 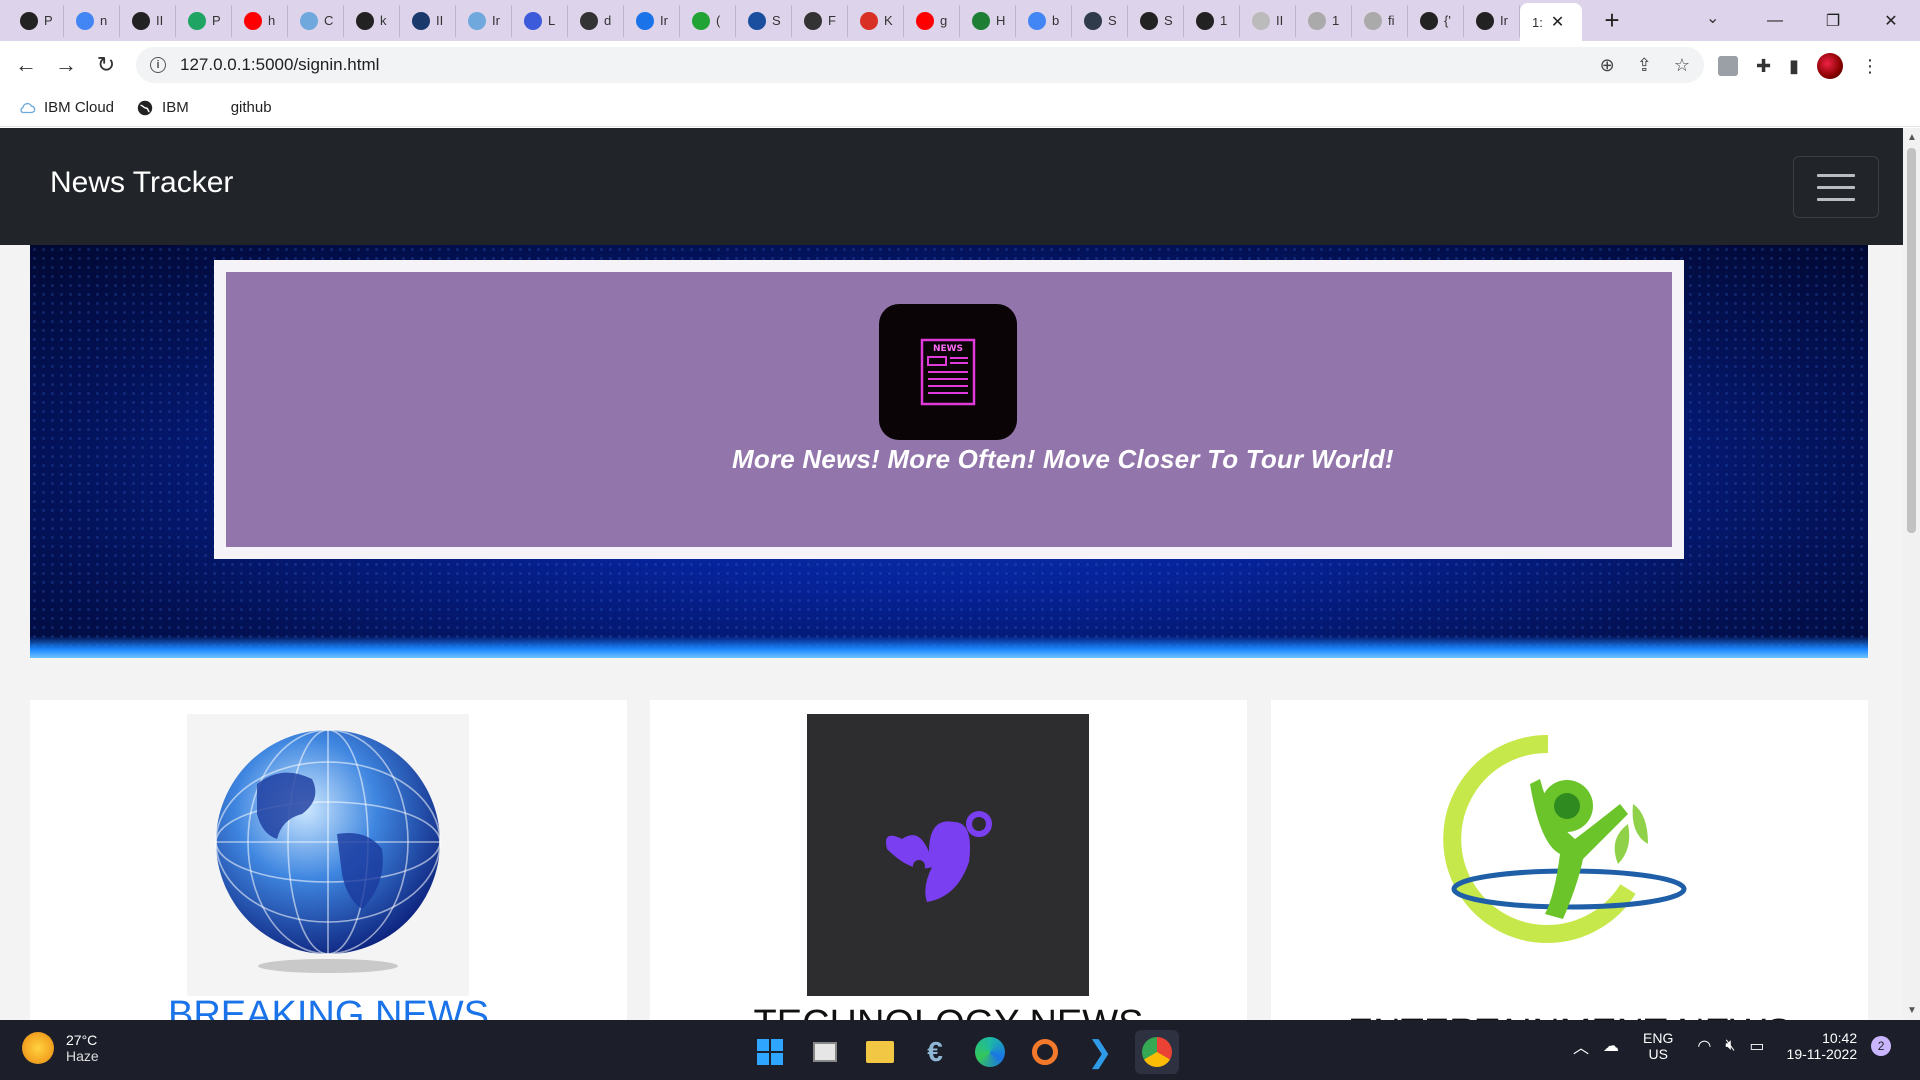 I want to click on card-entertainment-news: ENTERTAINMENT NEWS, so click(x=1569, y=860).